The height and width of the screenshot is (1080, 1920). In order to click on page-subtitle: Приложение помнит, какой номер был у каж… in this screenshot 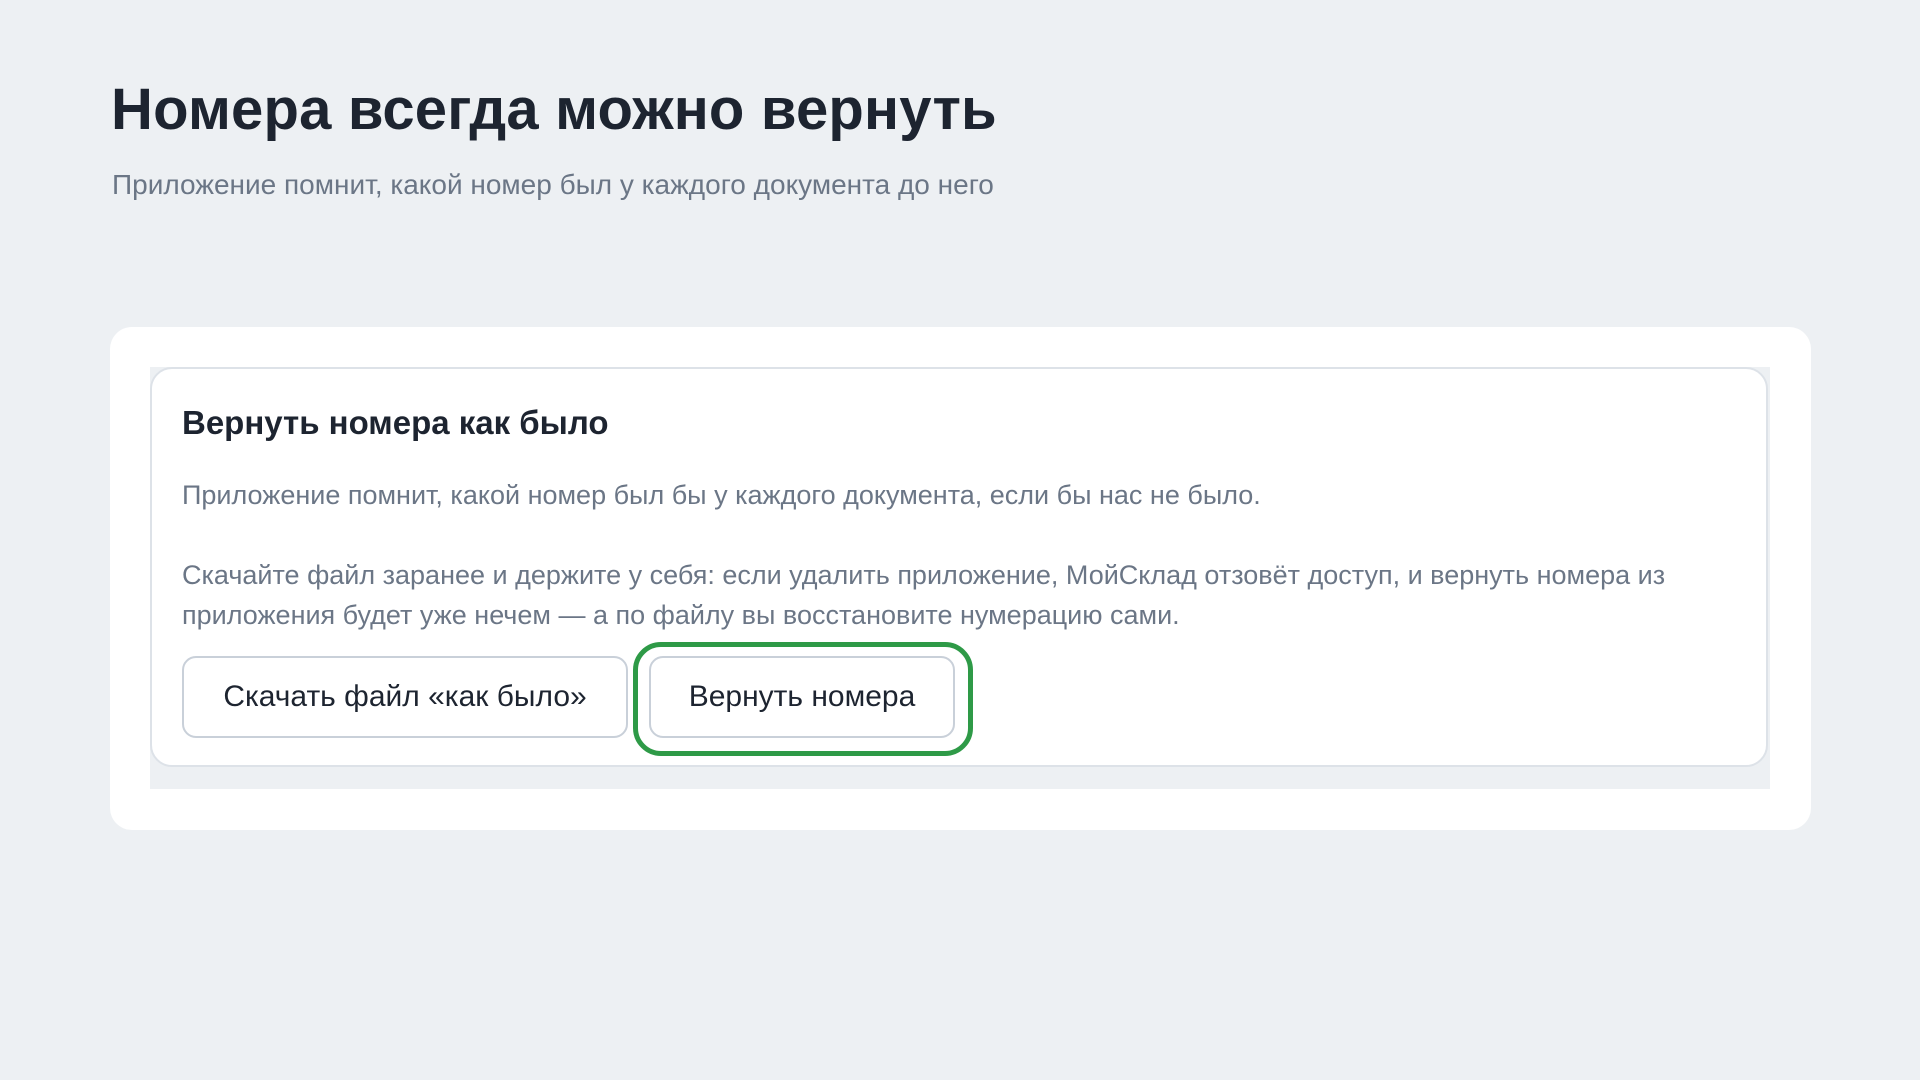, I will do `click(553, 184)`.